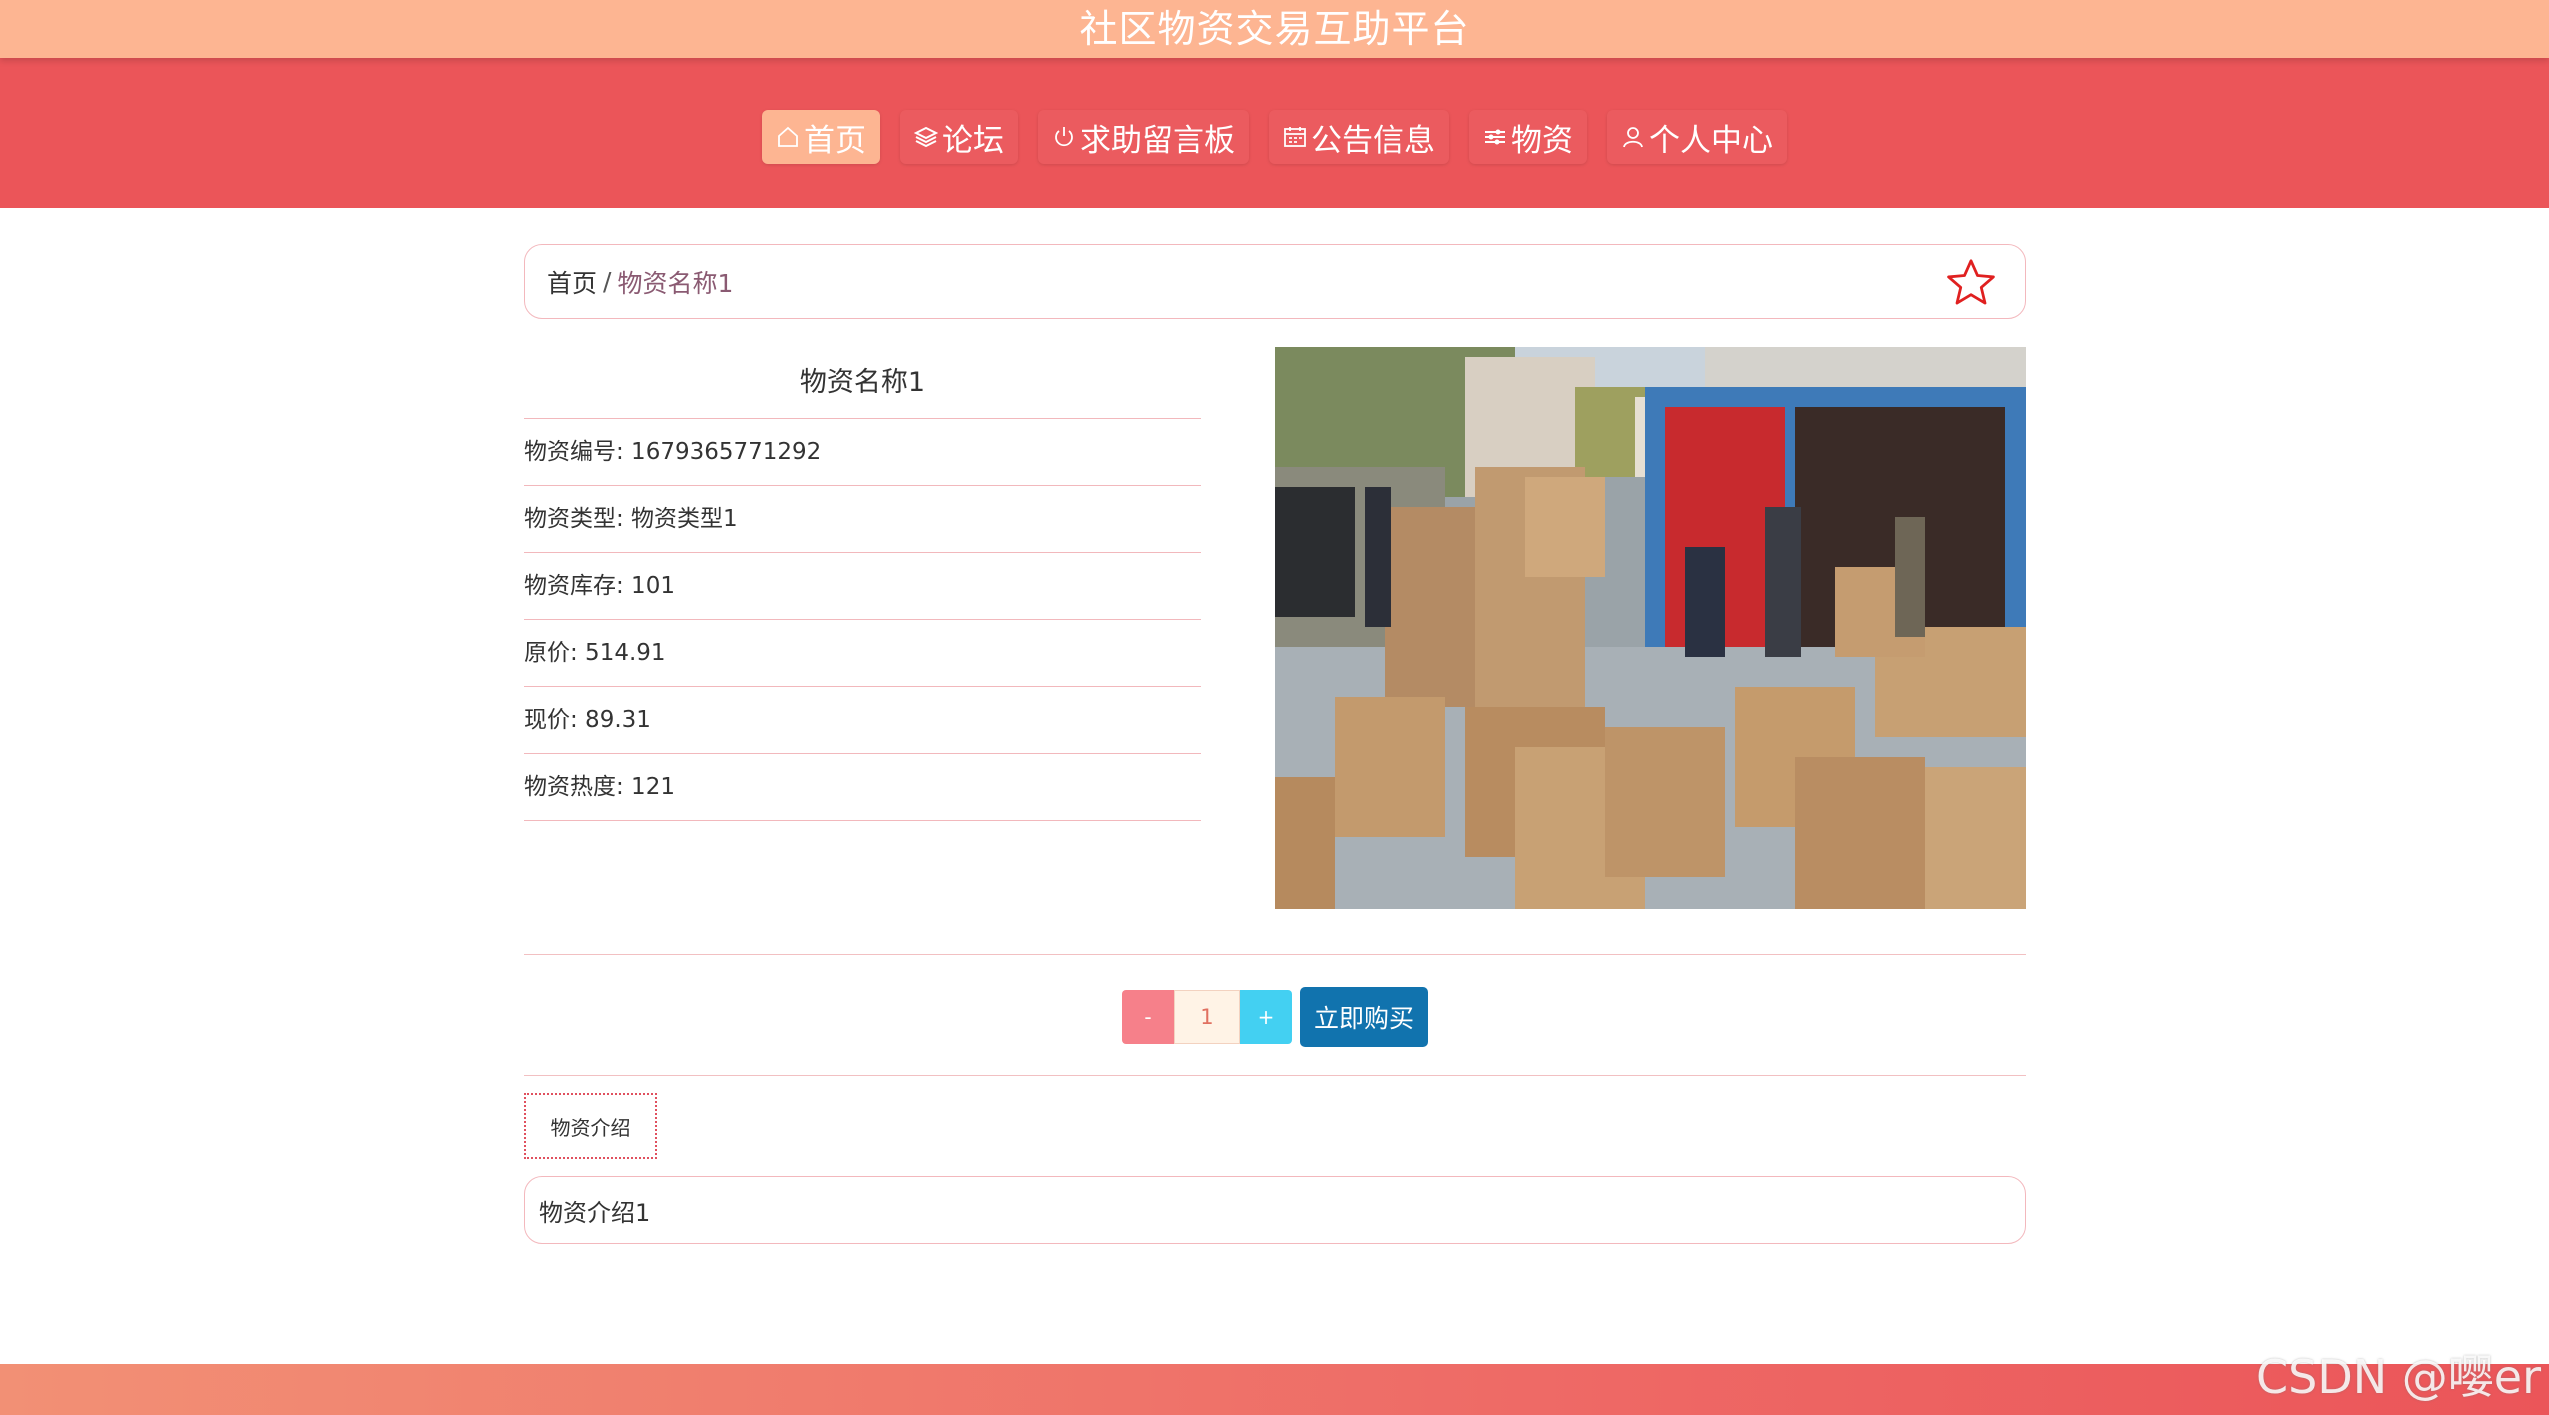  What do you see at coordinates (1373, 140) in the screenshot?
I see `nav-item-label: 公告信息` at bounding box center [1373, 140].